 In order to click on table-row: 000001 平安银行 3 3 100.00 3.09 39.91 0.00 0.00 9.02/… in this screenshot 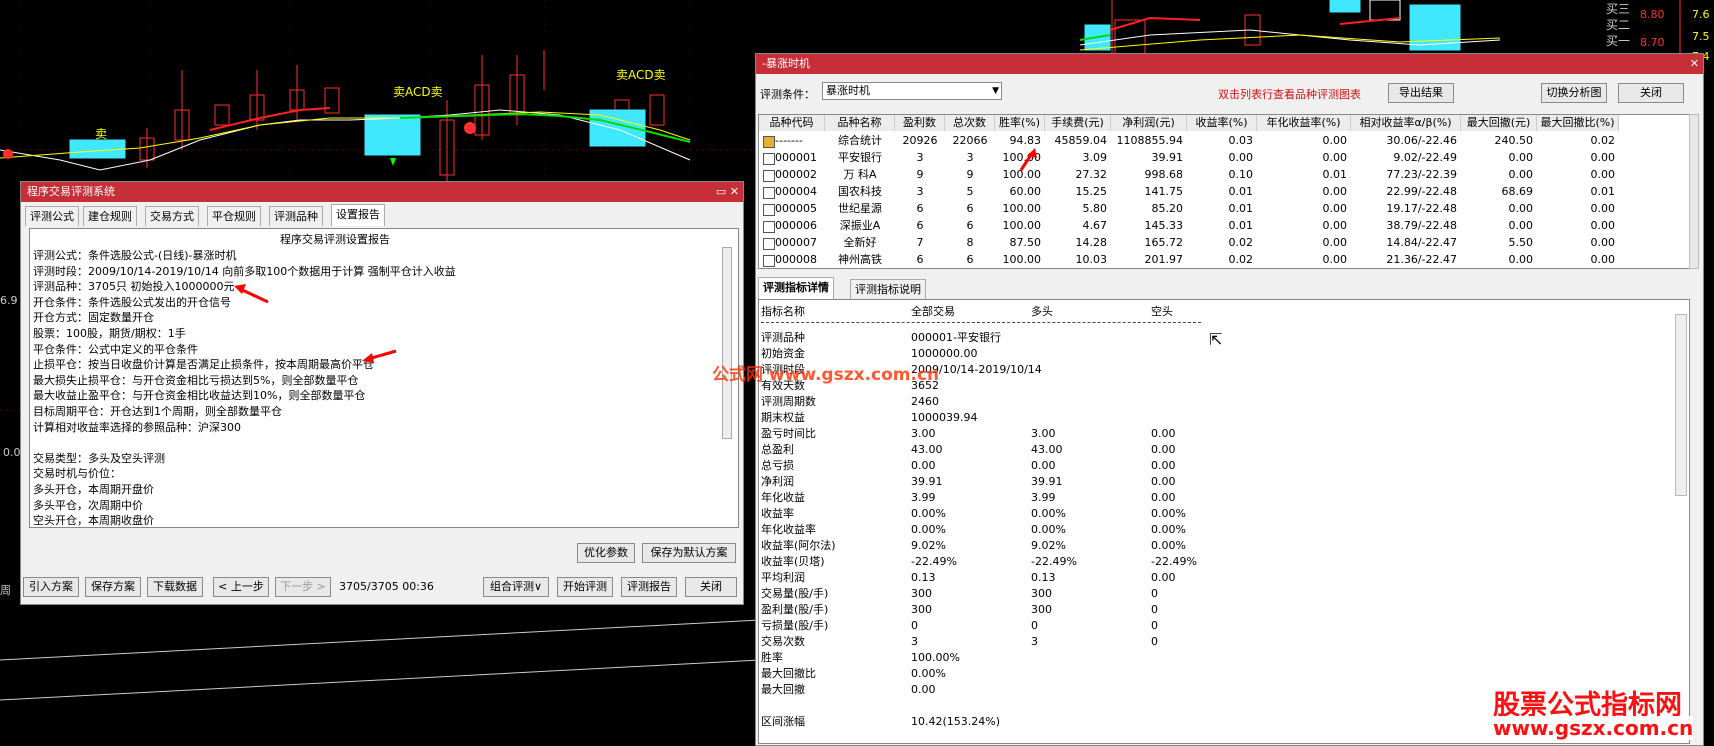, I will do `click(1224, 158)`.